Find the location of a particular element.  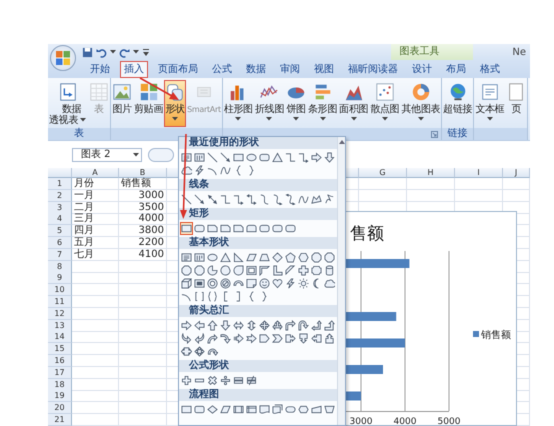

other-chart-button: 其他图表 is located at coordinates (421, 103).